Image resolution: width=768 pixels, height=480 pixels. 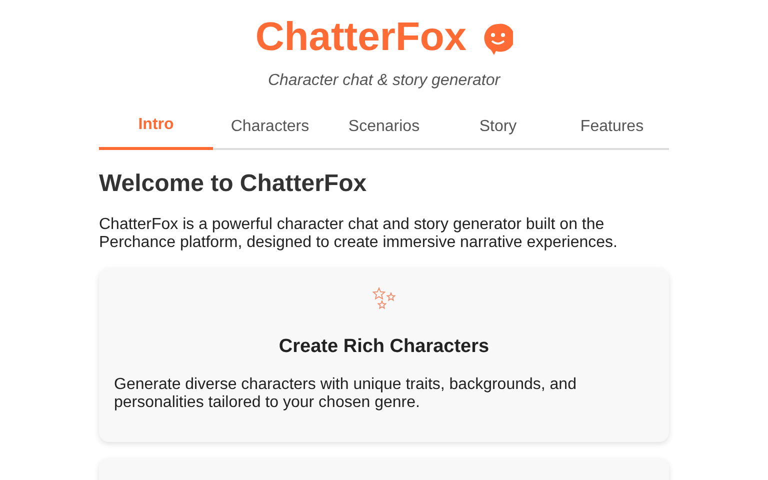 I want to click on tab: Story, so click(x=498, y=130).